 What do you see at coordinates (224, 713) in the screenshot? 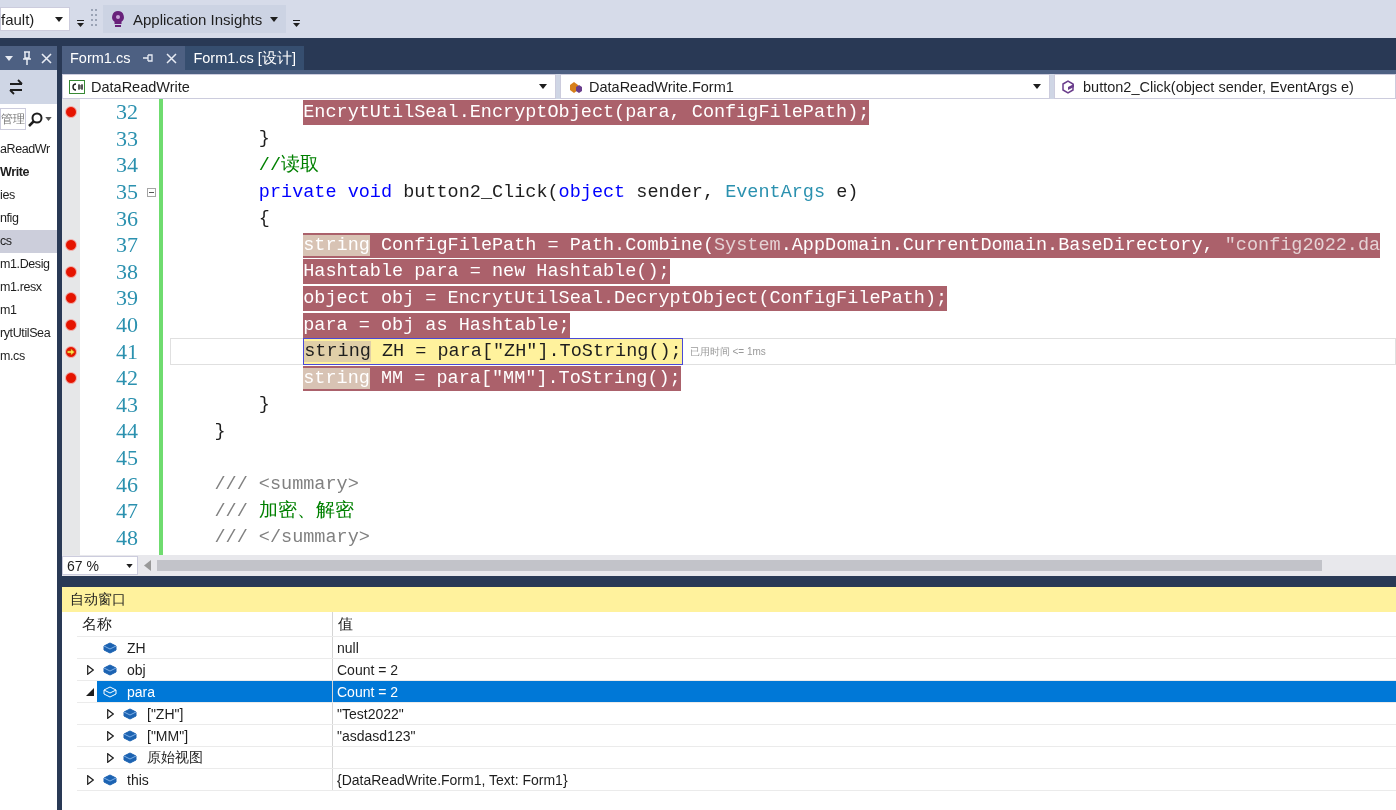
I see `variable-name: ["ZH"]` at bounding box center [224, 713].